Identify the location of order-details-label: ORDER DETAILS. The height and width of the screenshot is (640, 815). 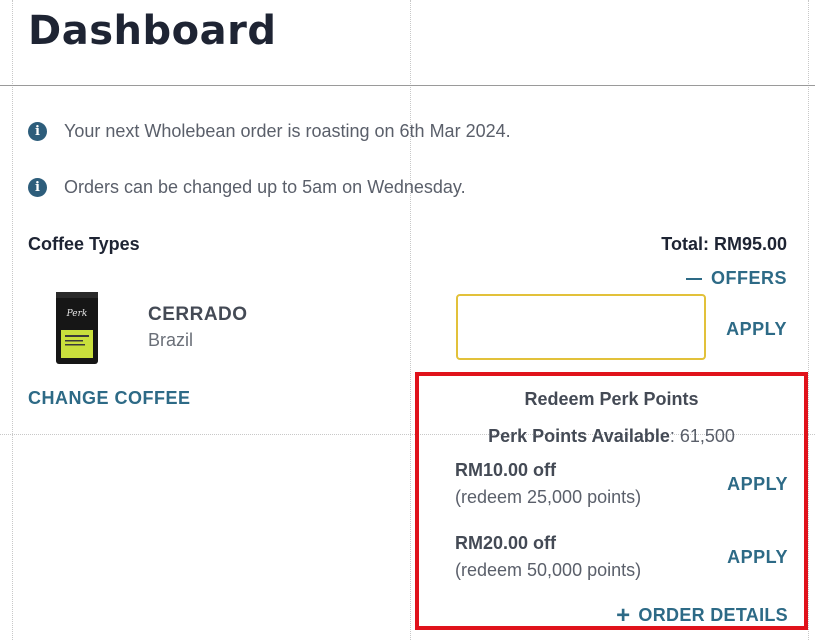
(713, 615).